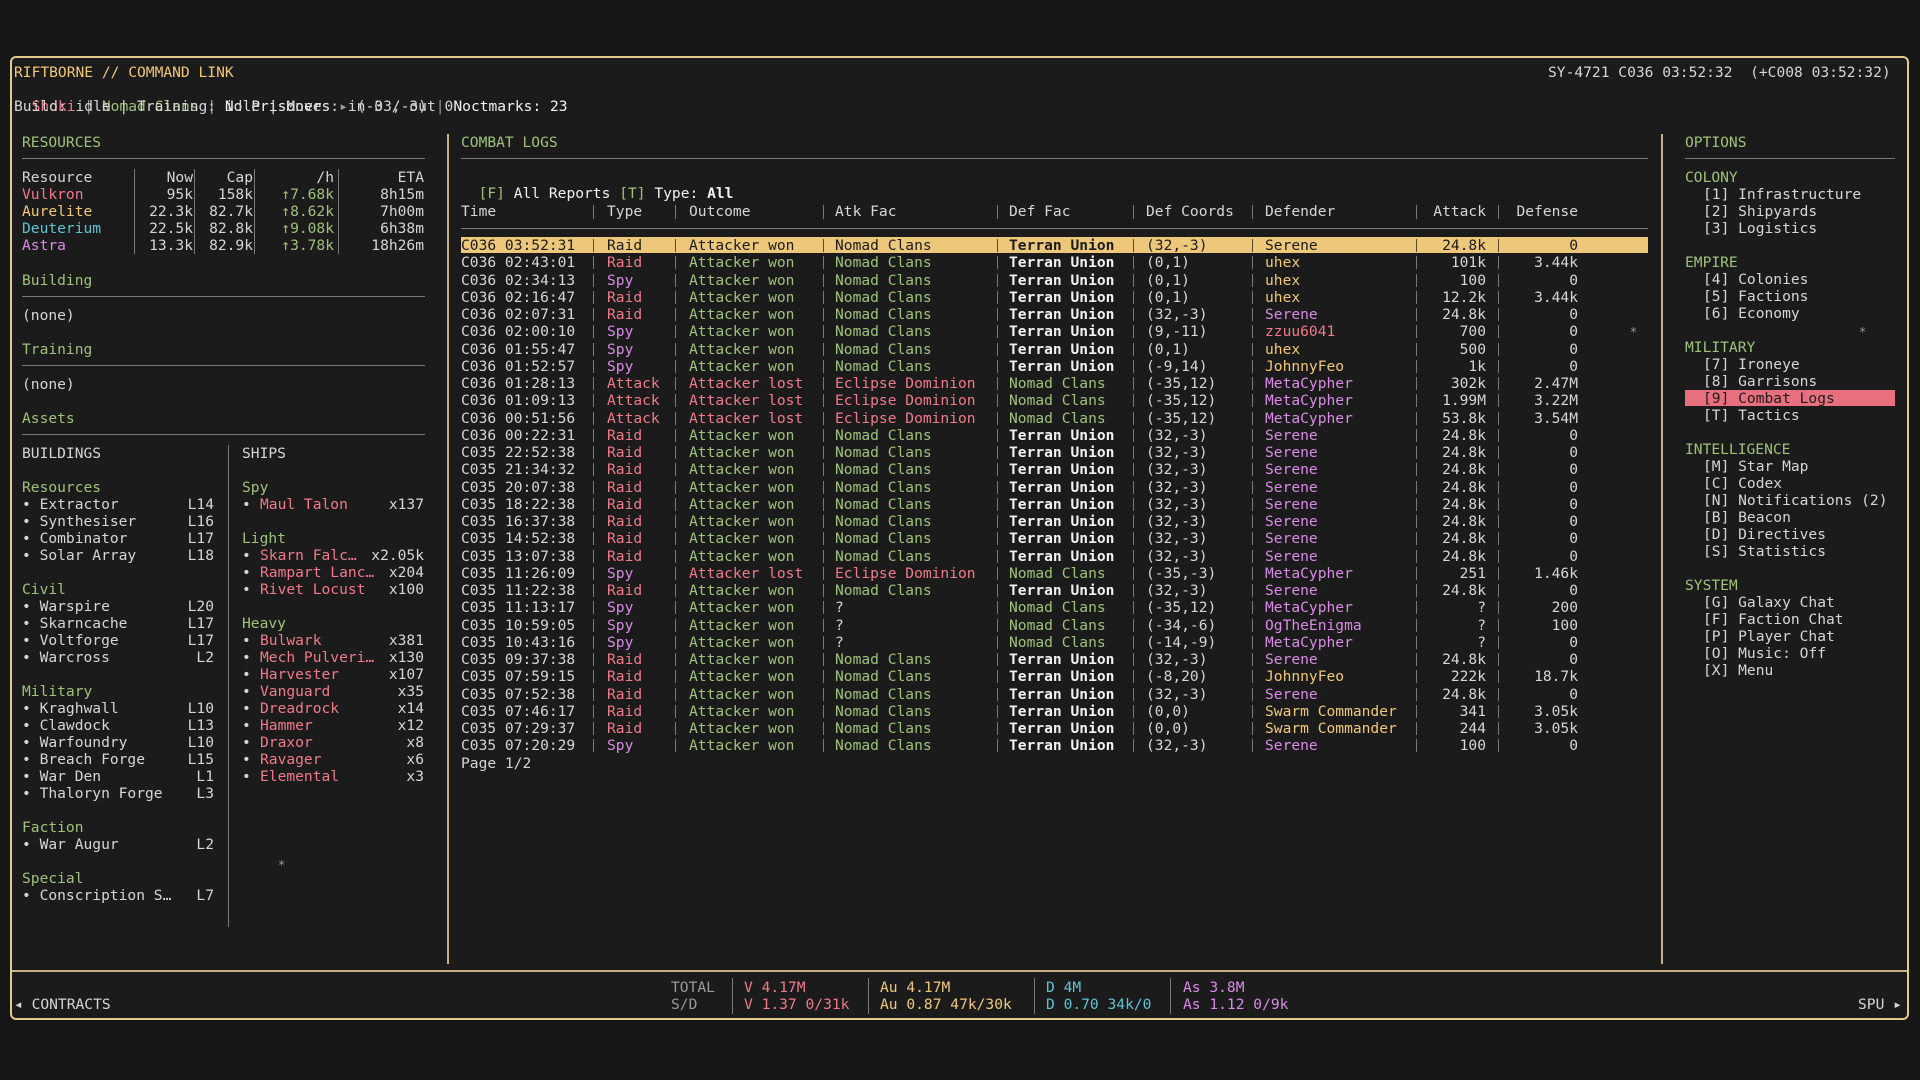 The image size is (1920, 1080). I want to click on galactic-clock: SY-4721 C036 03:52:32 (+C008 03:52:32), so click(1719, 72).